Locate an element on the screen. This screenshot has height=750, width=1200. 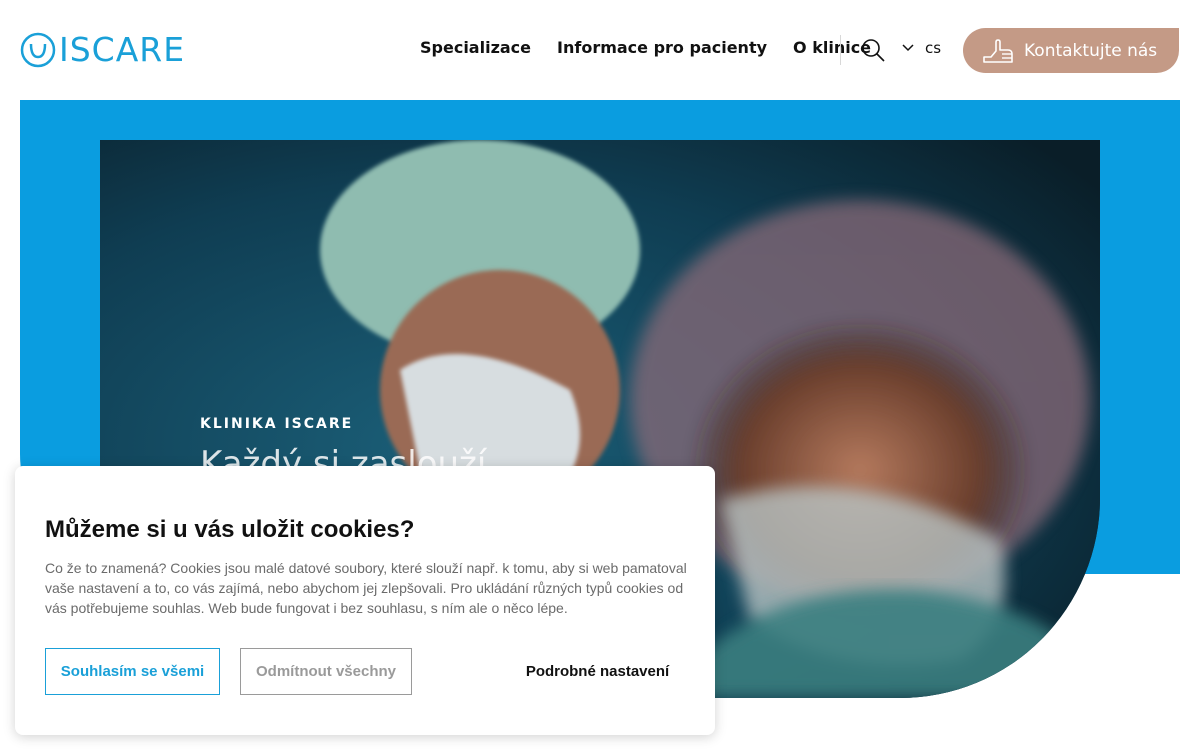
contact-button: Kontaktujte nás is located at coordinates (1071, 50).